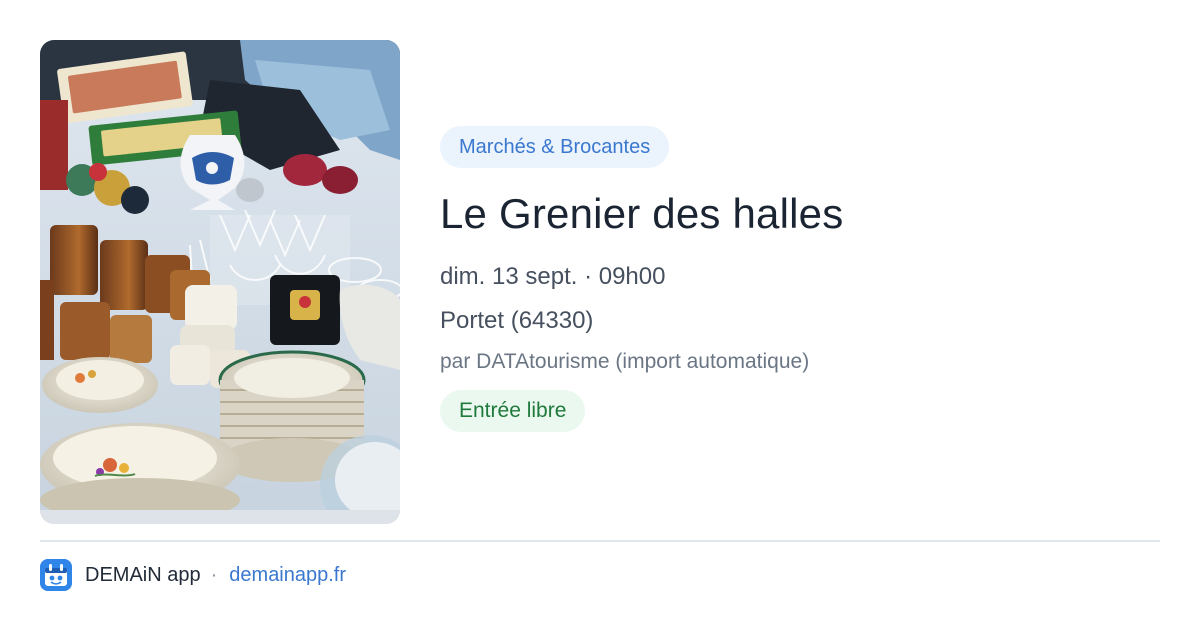  I want to click on footer: DEMAiN app · demainapp.fr, so click(193, 575).